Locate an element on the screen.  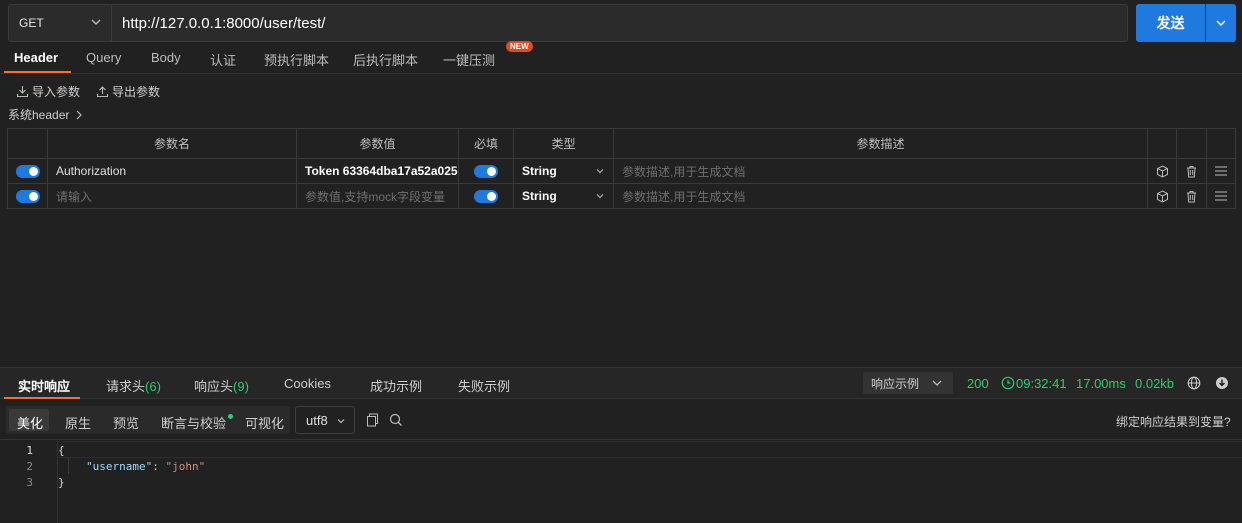
column-header-description: 参数描述 is located at coordinates (880, 143).